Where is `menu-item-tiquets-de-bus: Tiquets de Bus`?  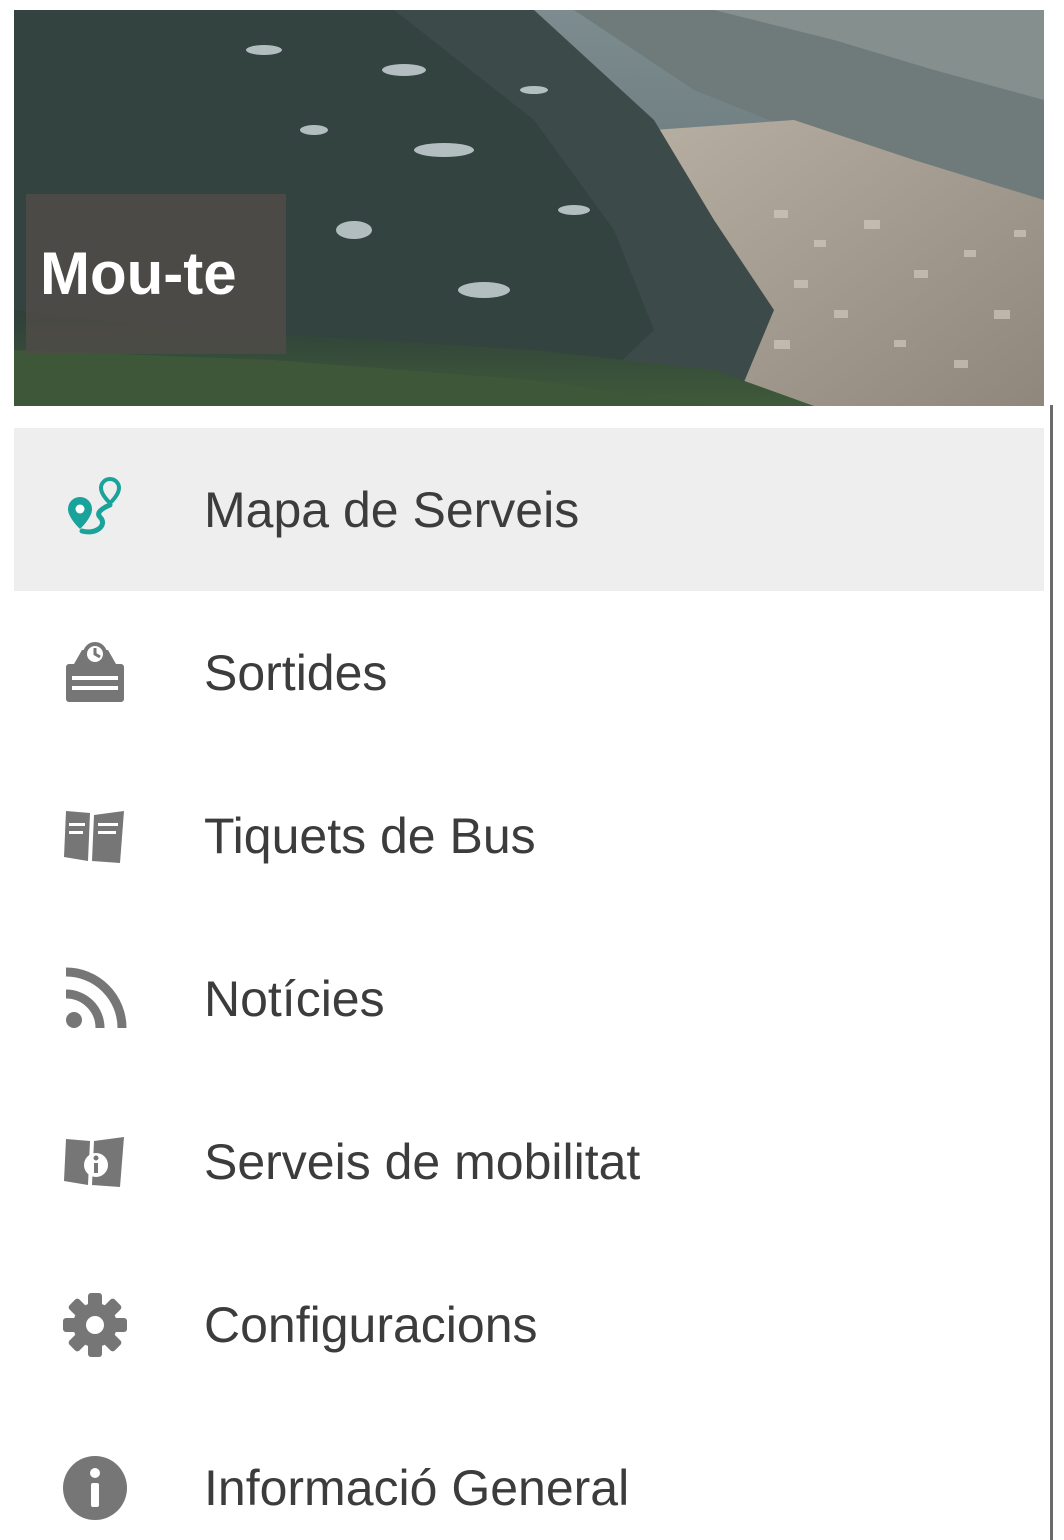 menu-item-tiquets-de-bus: Tiquets de Bus is located at coordinates (529, 835).